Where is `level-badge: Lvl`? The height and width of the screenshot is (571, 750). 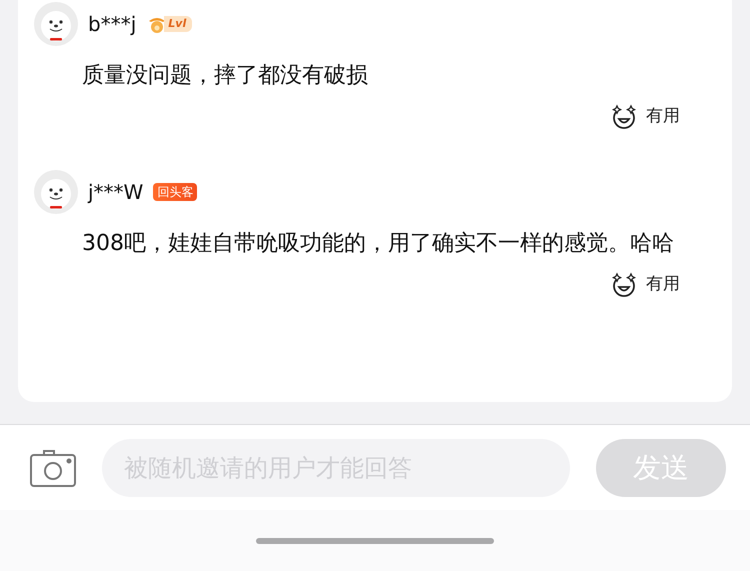 level-badge: Lvl is located at coordinates (169, 24).